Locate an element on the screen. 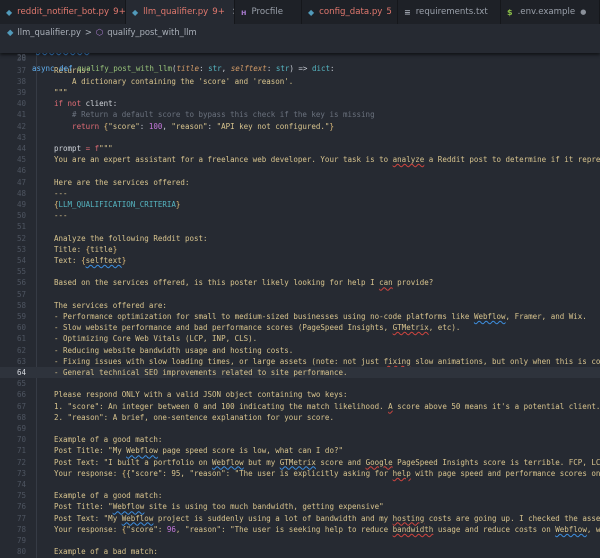 The height and width of the screenshot is (558, 600). code-token: , wh is located at coordinates (593, 529).